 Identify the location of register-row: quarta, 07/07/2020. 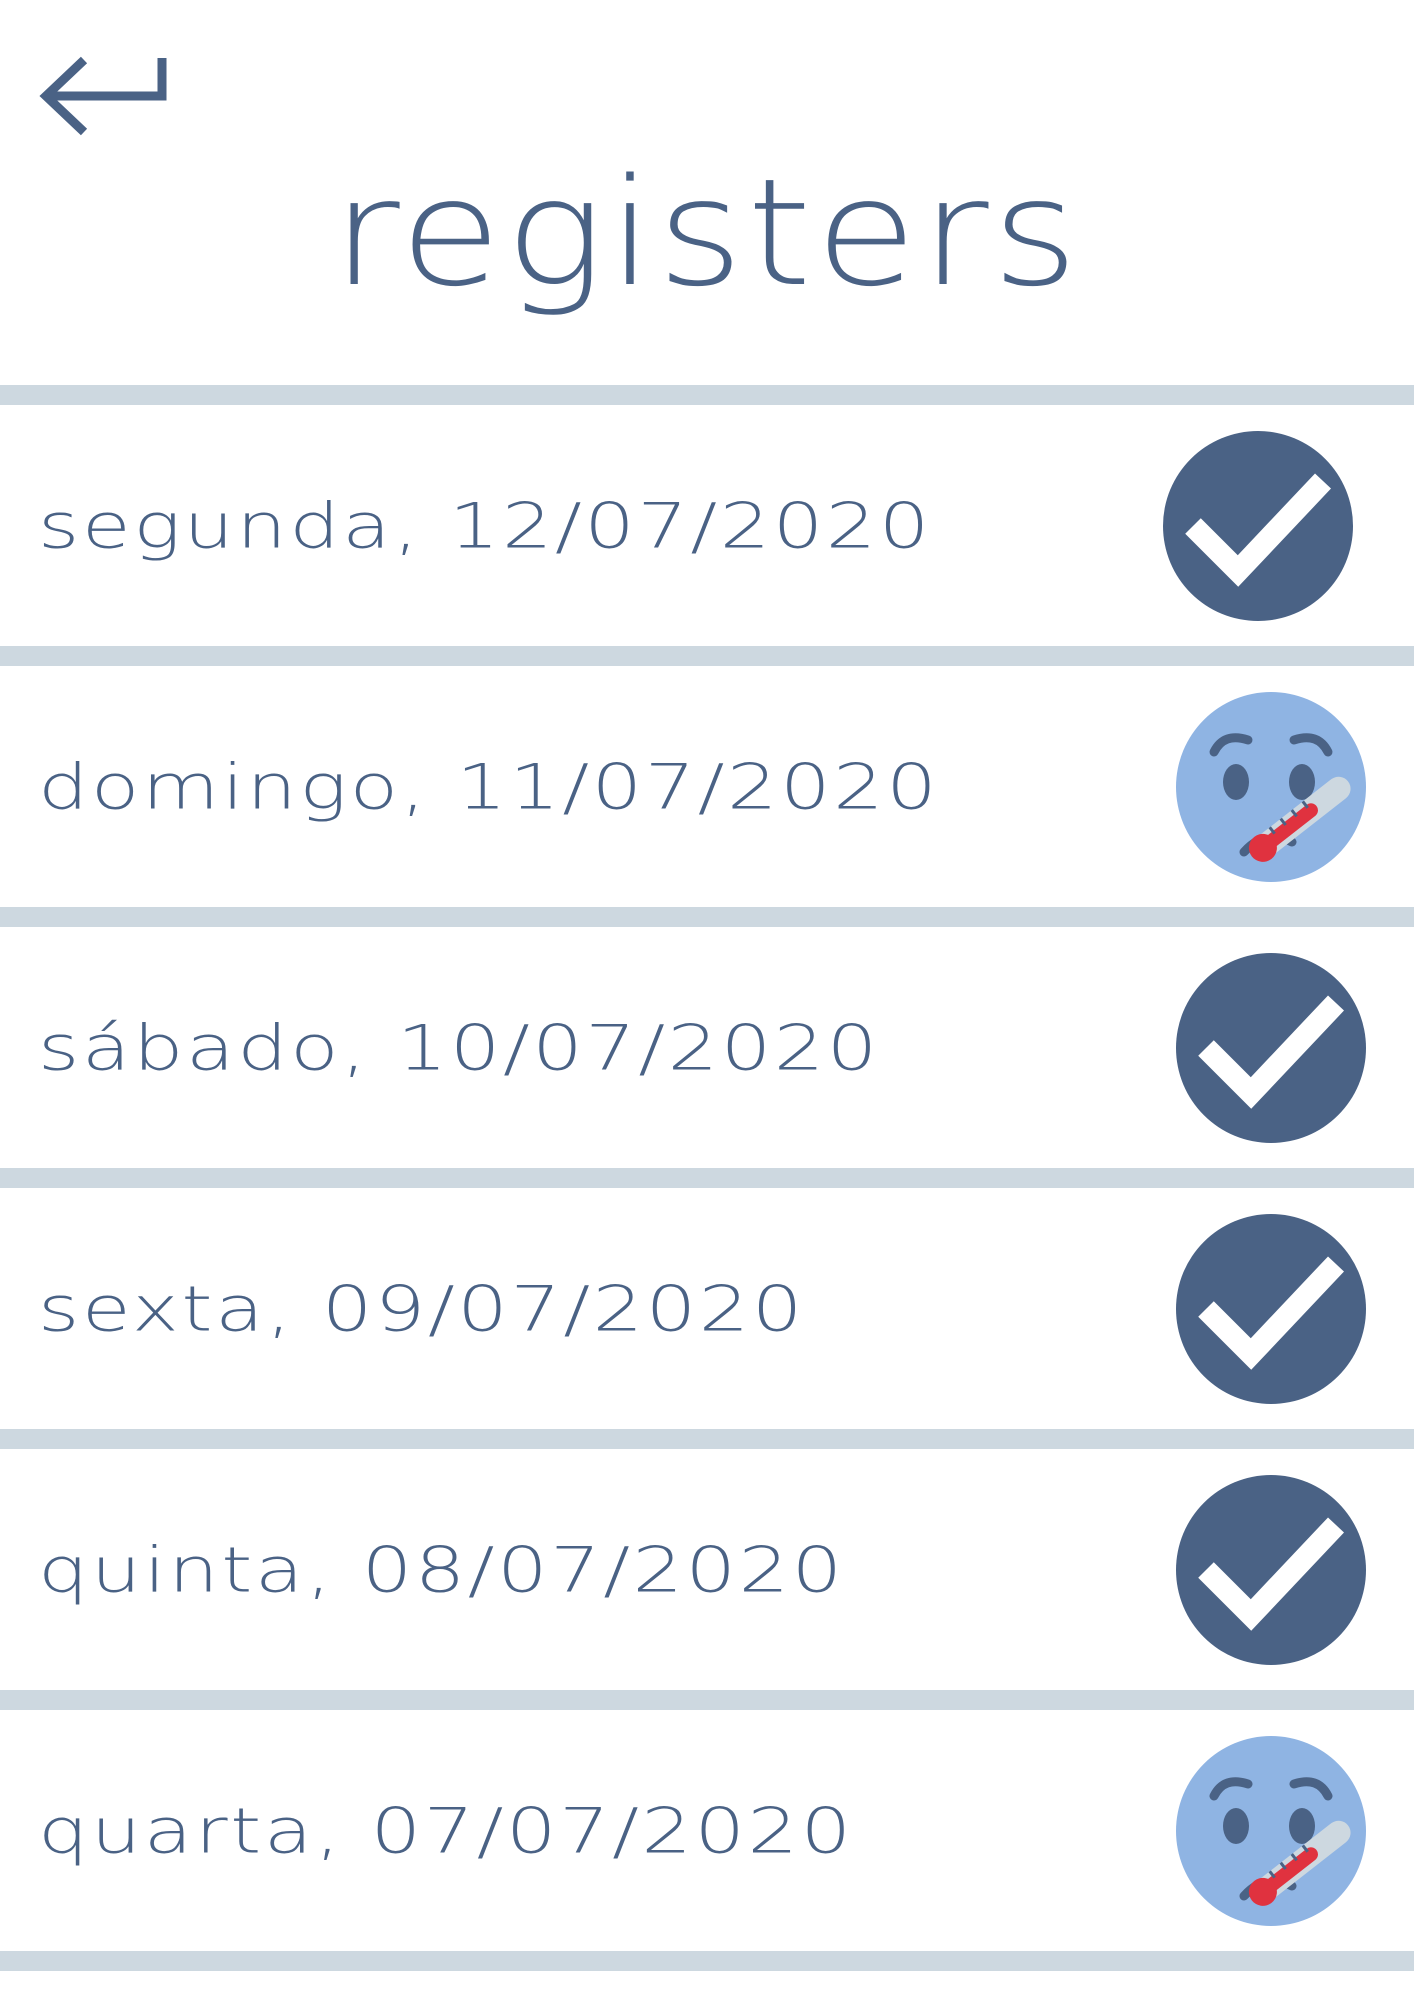
(707, 1830).